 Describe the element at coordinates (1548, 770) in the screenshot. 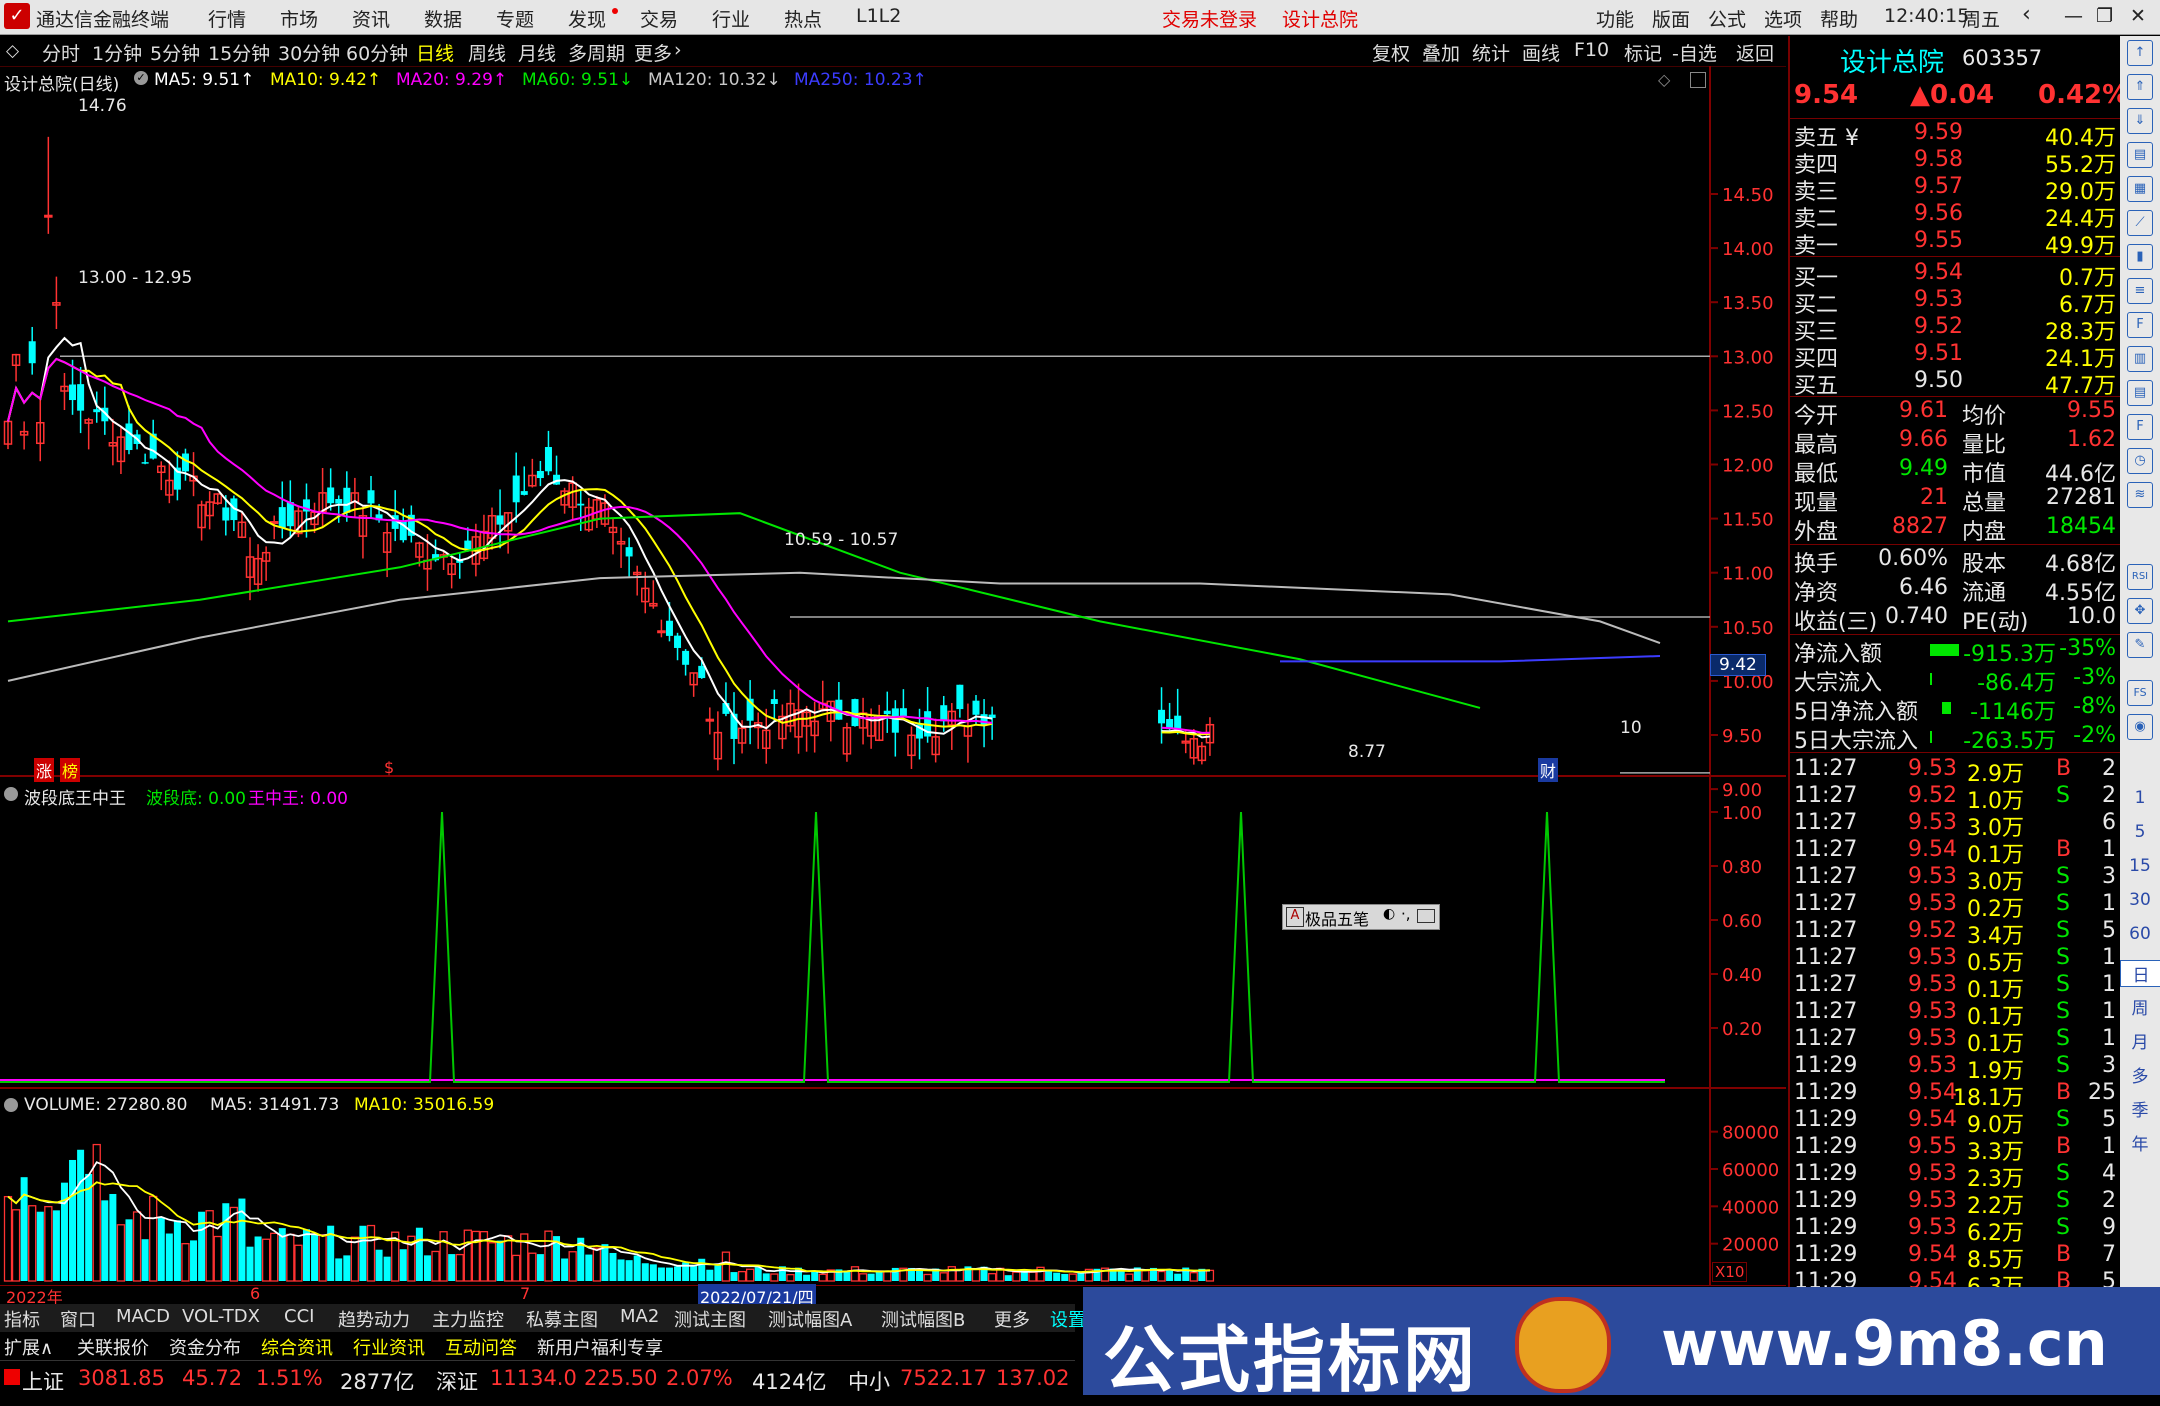

I see `cai-mark: 财` at that location.